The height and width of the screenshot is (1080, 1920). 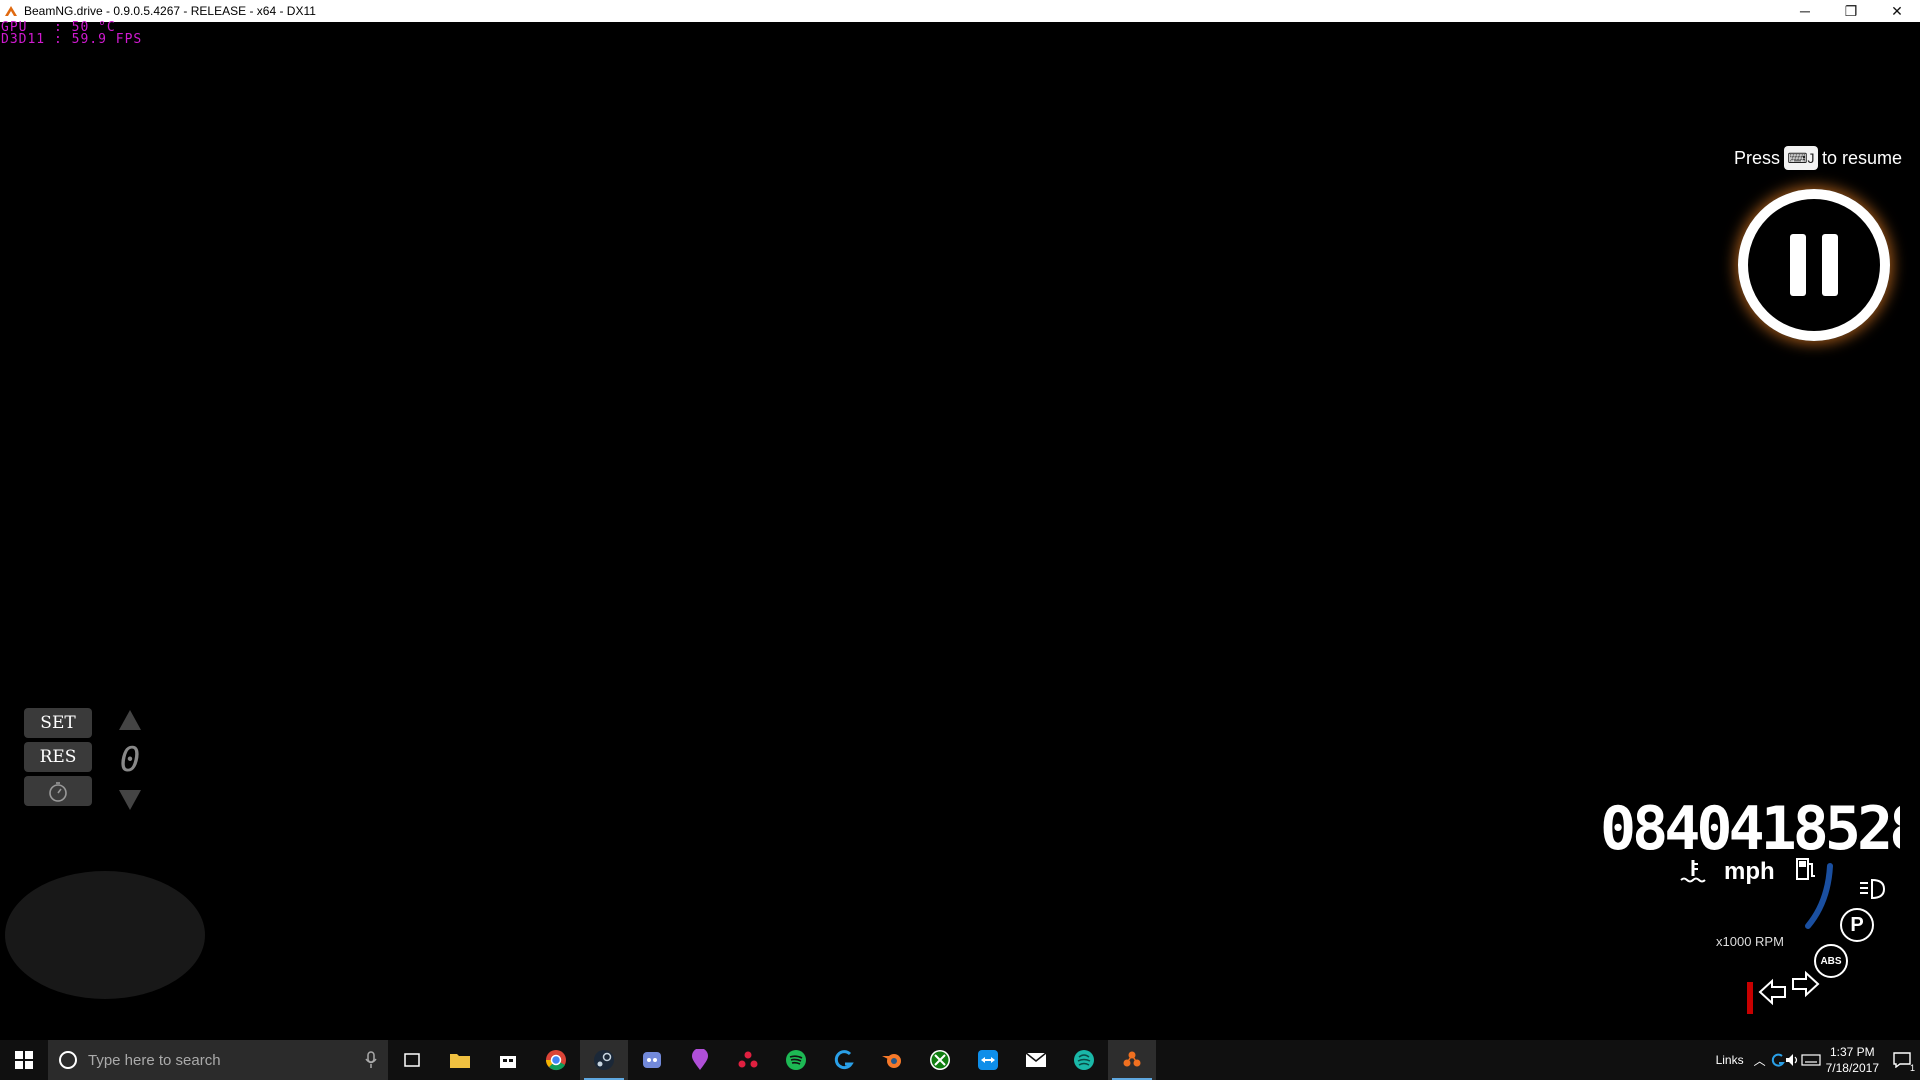 What do you see at coordinates (1756, 157) in the screenshot?
I see `resume-press-text: Press` at bounding box center [1756, 157].